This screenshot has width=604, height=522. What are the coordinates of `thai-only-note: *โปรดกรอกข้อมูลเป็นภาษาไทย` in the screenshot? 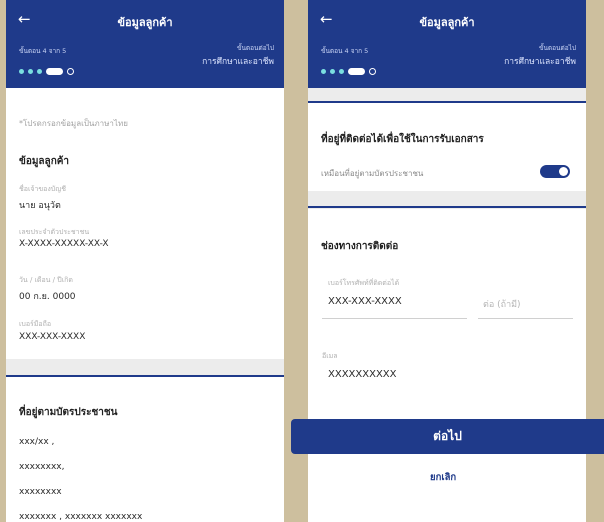 It's located at (73, 123).